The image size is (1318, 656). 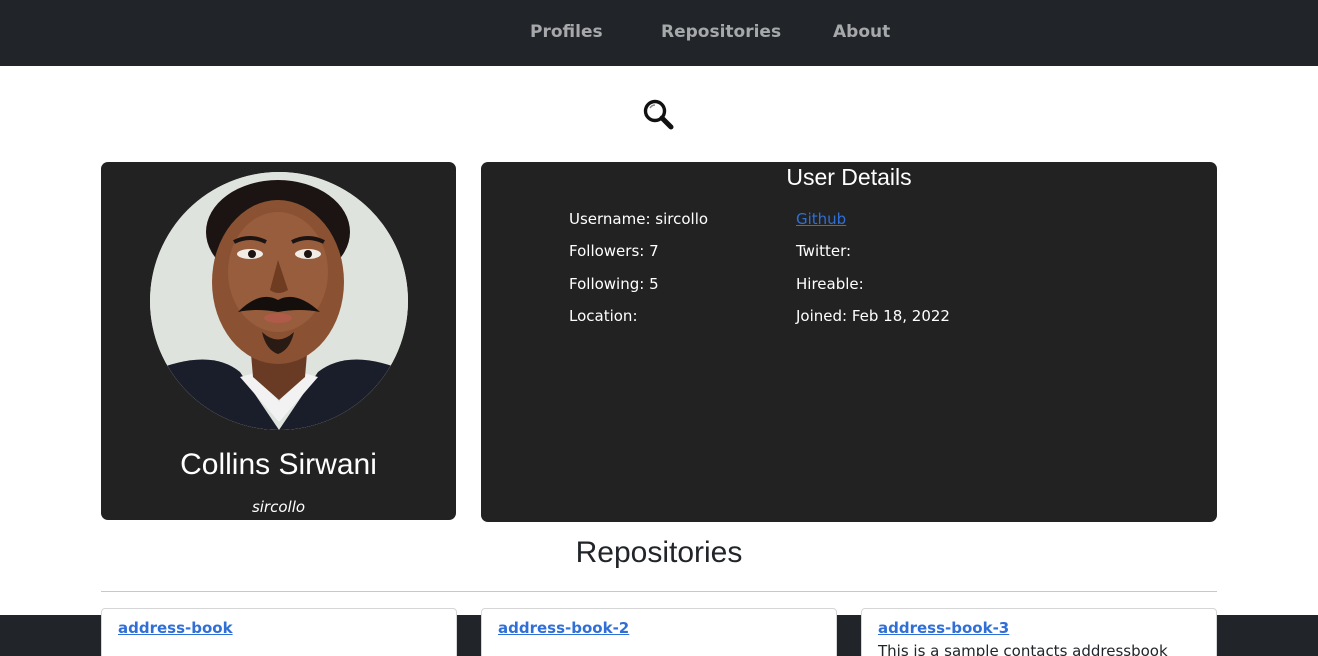 What do you see at coordinates (279, 301) in the screenshot?
I see `avatar` at bounding box center [279, 301].